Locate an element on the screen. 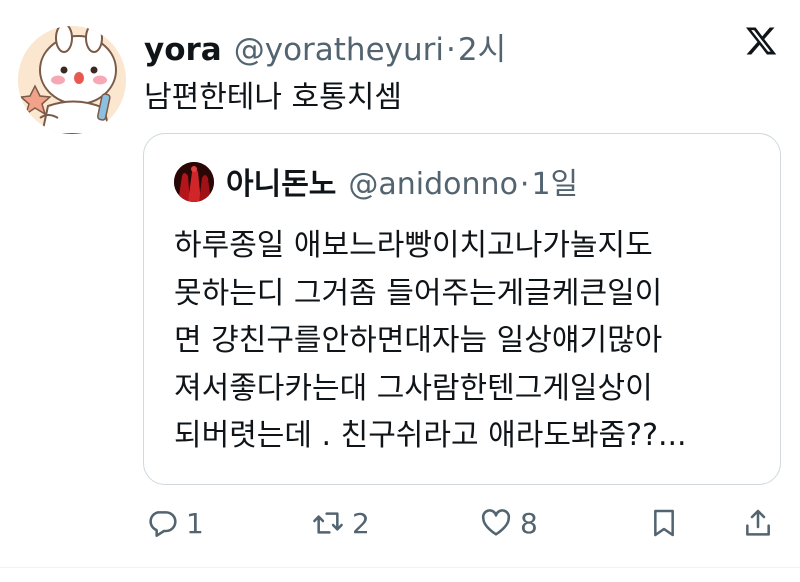 Image resolution: width=800 pixels, height=582 pixels. repost-button: 2 is located at coordinates (341, 523).